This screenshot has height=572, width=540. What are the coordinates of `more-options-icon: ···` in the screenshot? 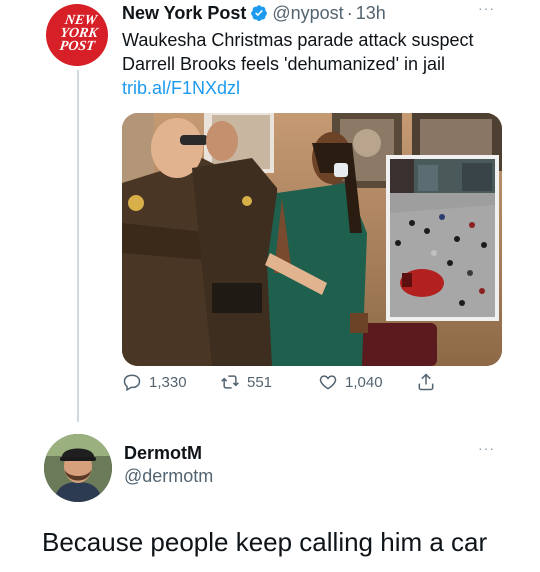 It's located at (491, 8).